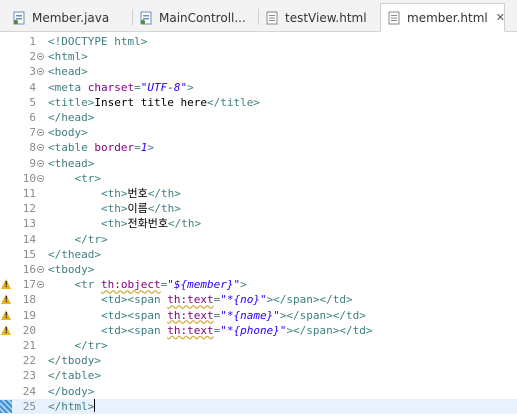 The width and height of the screenshot is (517, 419). I want to click on code-line: 25 </html>, so click(258, 406).